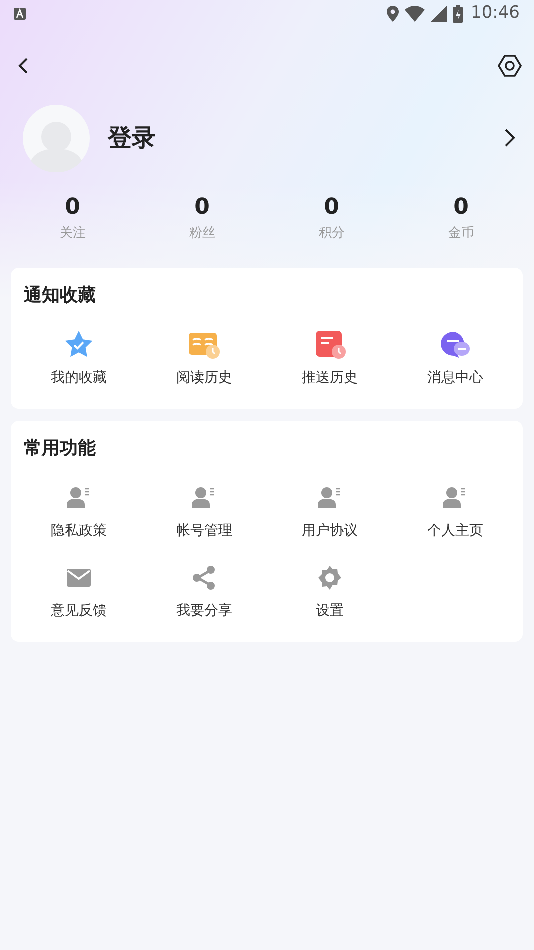  Describe the element at coordinates (60, 296) in the screenshot. I see `section-title: 通知收藏` at that location.